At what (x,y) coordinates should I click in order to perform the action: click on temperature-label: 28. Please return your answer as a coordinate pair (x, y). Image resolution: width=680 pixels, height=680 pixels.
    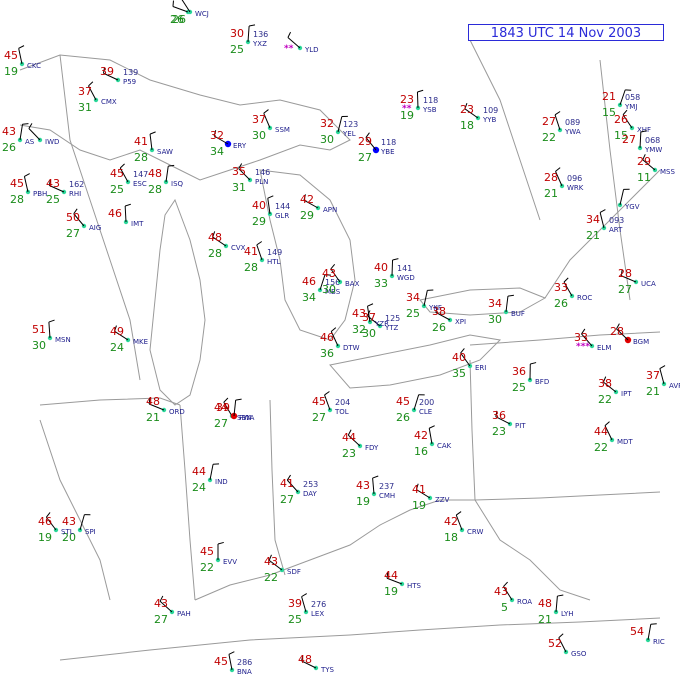
    Looking at the image, I should click on (617, 331).